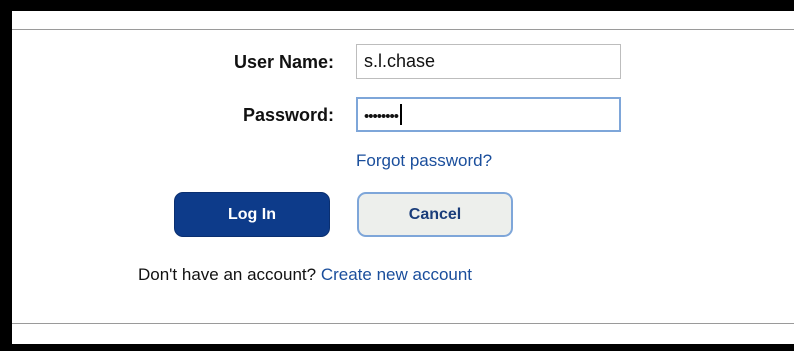 Image resolution: width=794 pixels, height=351 pixels. What do you see at coordinates (488, 114) in the screenshot?
I see `password-field: ••••••••` at bounding box center [488, 114].